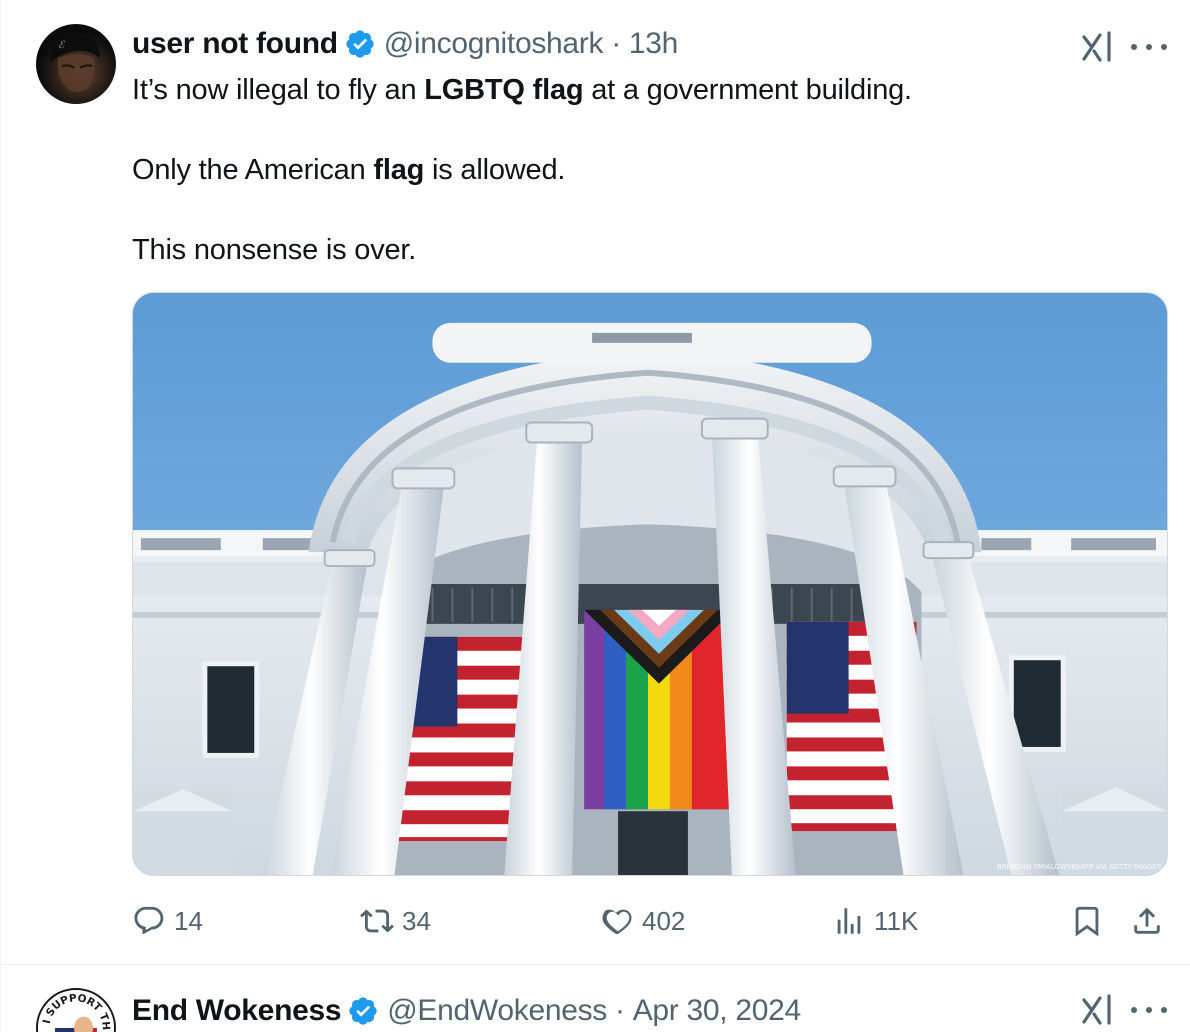 The width and height of the screenshot is (1190, 1032). I want to click on photo-credit: BRENDAN SMIALOWSKI/AFP VIA GETTY IMAGES, so click(1079, 867).